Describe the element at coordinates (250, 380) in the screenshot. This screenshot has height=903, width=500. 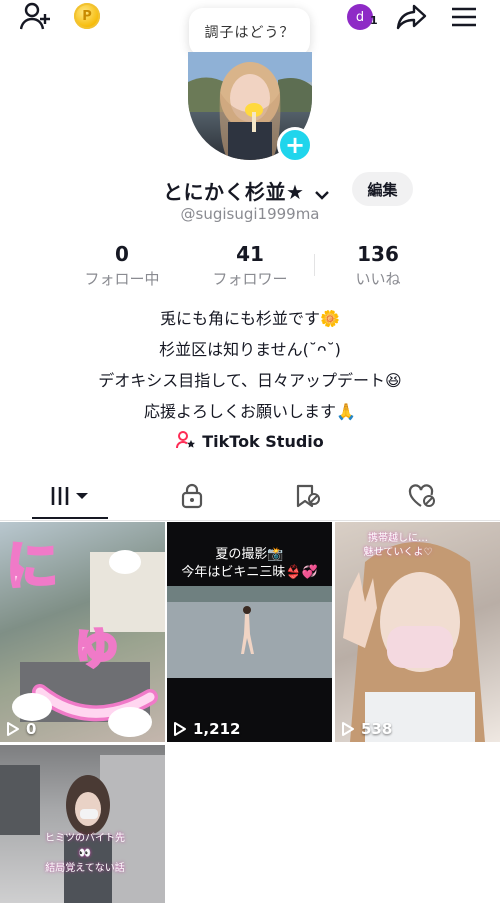
I see `bio-line: デオキシス目指して、日々アップデート😆` at that location.